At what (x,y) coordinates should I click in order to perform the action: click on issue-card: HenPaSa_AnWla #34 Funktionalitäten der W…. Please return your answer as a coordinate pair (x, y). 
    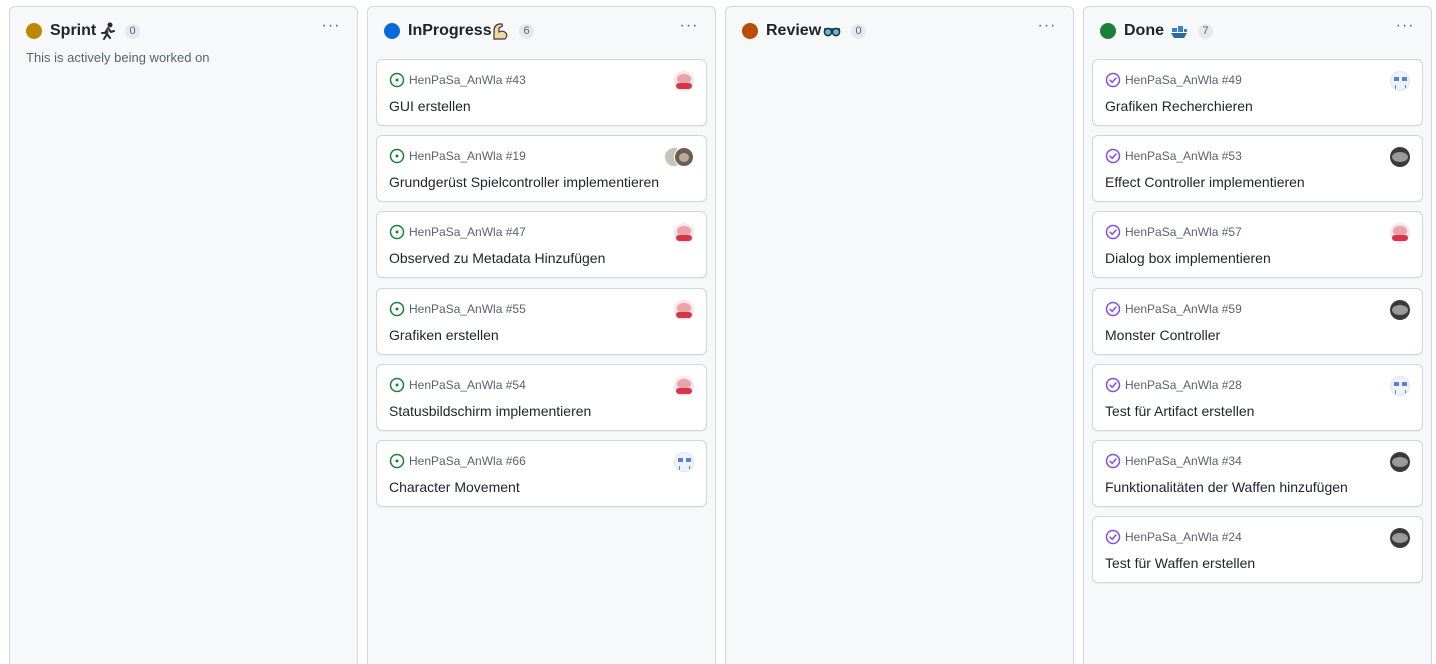
    Looking at the image, I should click on (1257, 473).